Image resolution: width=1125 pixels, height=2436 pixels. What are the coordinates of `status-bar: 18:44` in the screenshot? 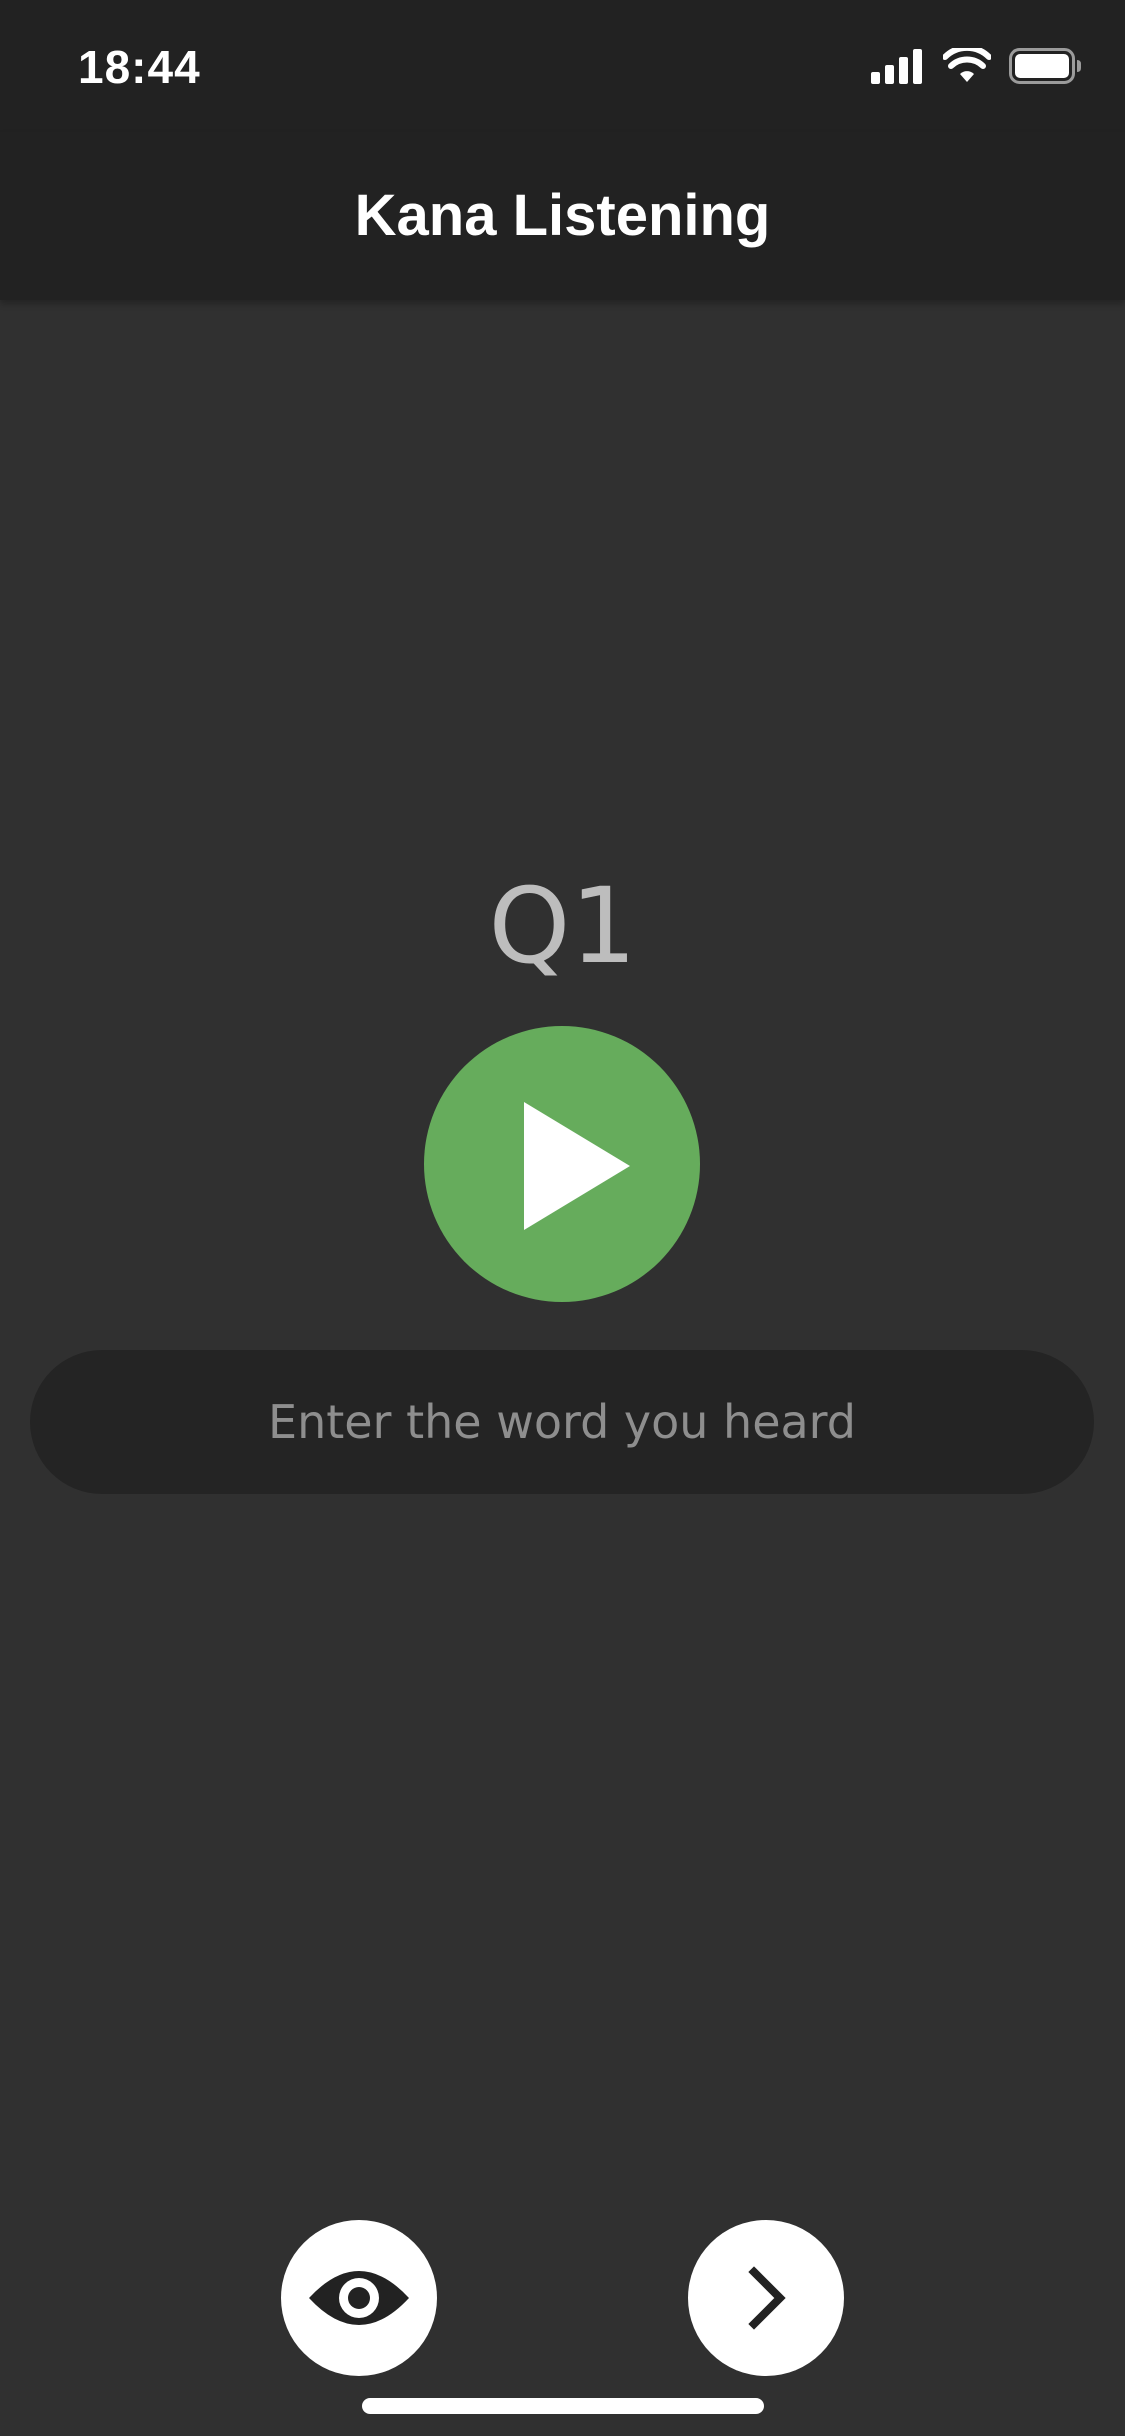 It's located at (562, 66).